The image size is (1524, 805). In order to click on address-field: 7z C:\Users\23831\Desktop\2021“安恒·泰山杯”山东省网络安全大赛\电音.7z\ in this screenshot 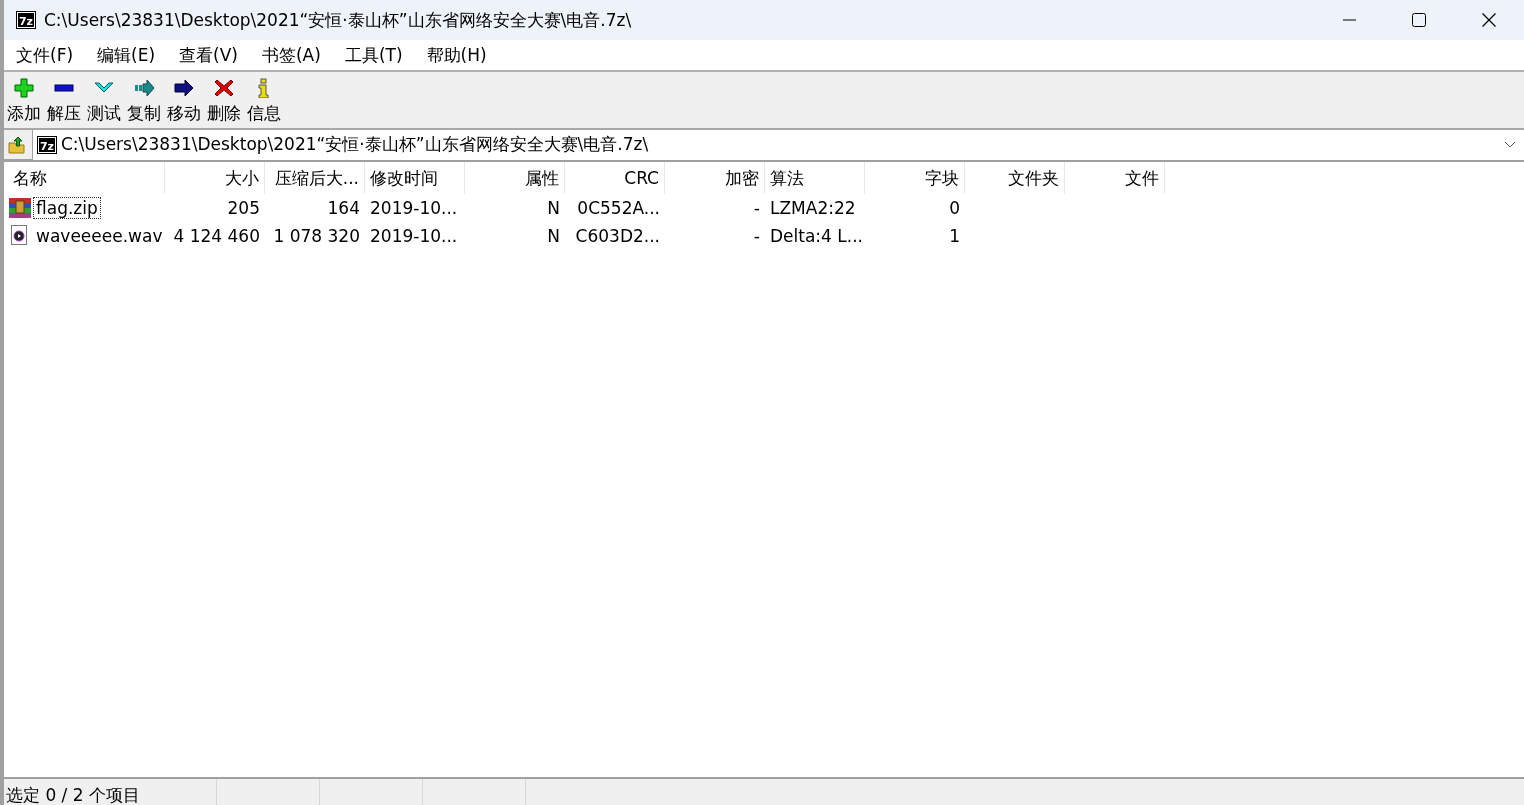, I will do `click(778, 144)`.